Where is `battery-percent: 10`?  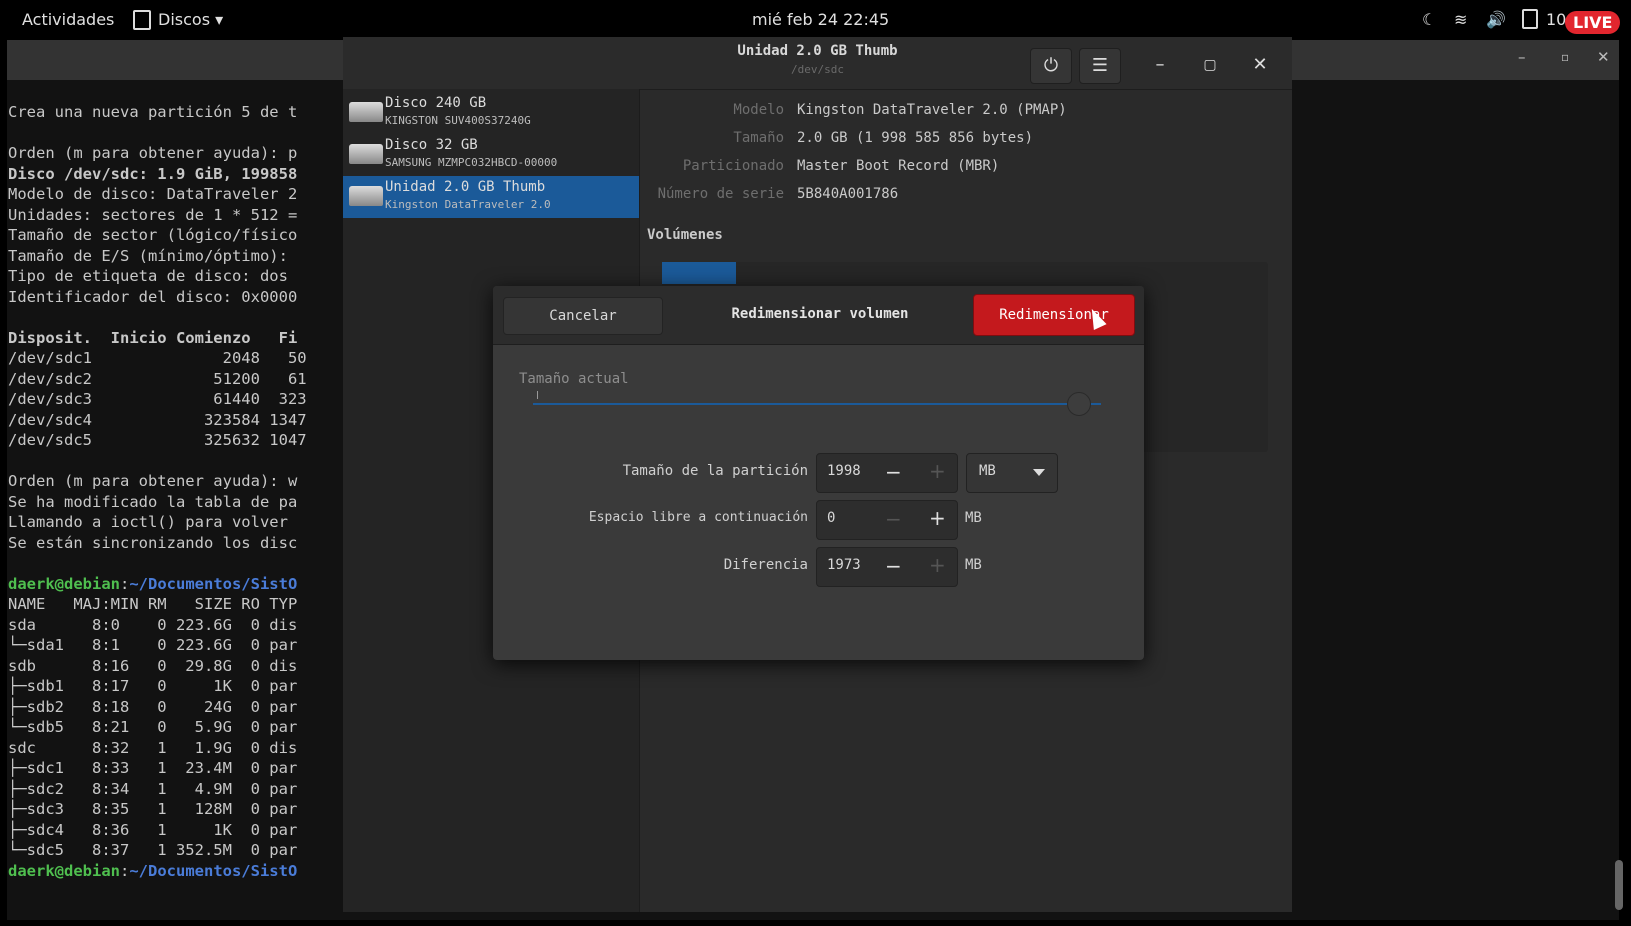
battery-percent: 10 is located at coordinates (1556, 19).